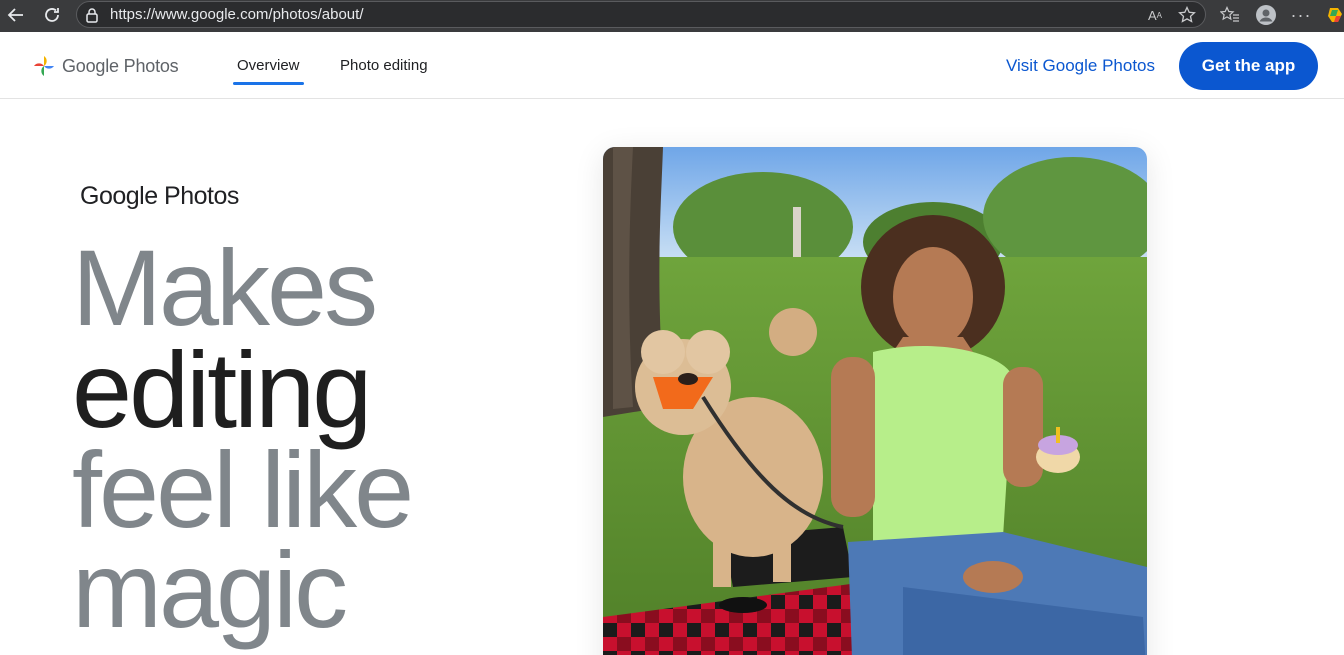 Image resolution: width=1344 pixels, height=655 pixels. What do you see at coordinates (52, 15) in the screenshot?
I see `reload-icon` at bounding box center [52, 15].